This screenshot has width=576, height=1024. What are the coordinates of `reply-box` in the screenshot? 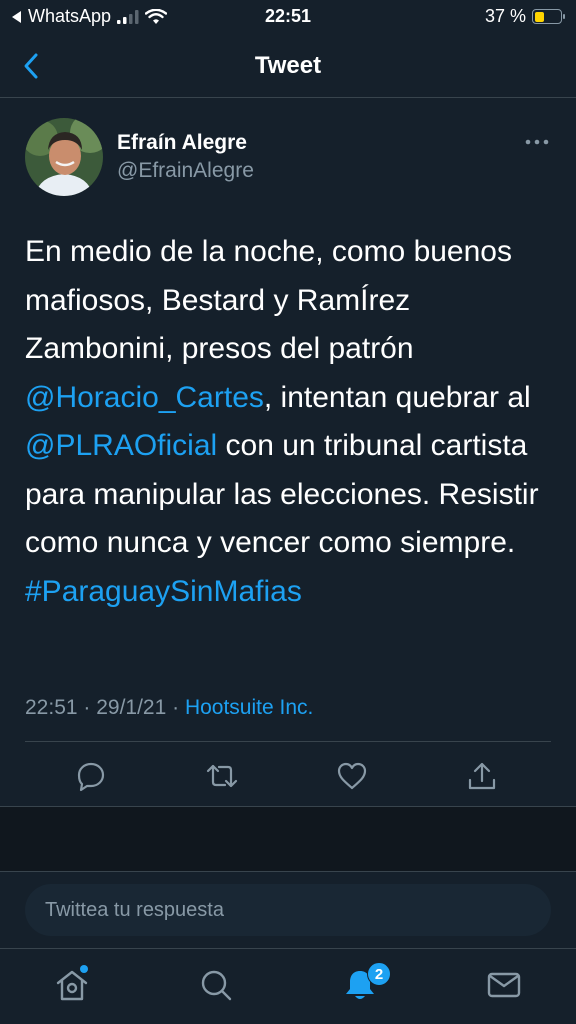 It's located at (288, 910).